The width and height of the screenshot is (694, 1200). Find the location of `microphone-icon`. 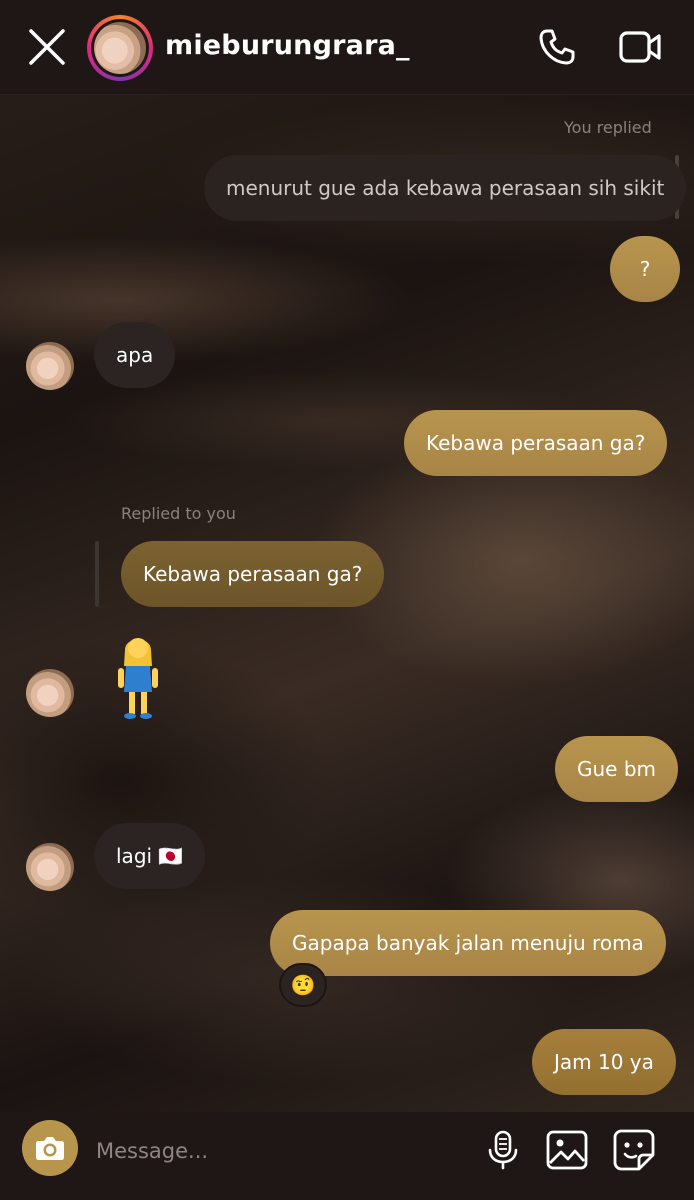

microphone-icon is located at coordinates (503, 1150).